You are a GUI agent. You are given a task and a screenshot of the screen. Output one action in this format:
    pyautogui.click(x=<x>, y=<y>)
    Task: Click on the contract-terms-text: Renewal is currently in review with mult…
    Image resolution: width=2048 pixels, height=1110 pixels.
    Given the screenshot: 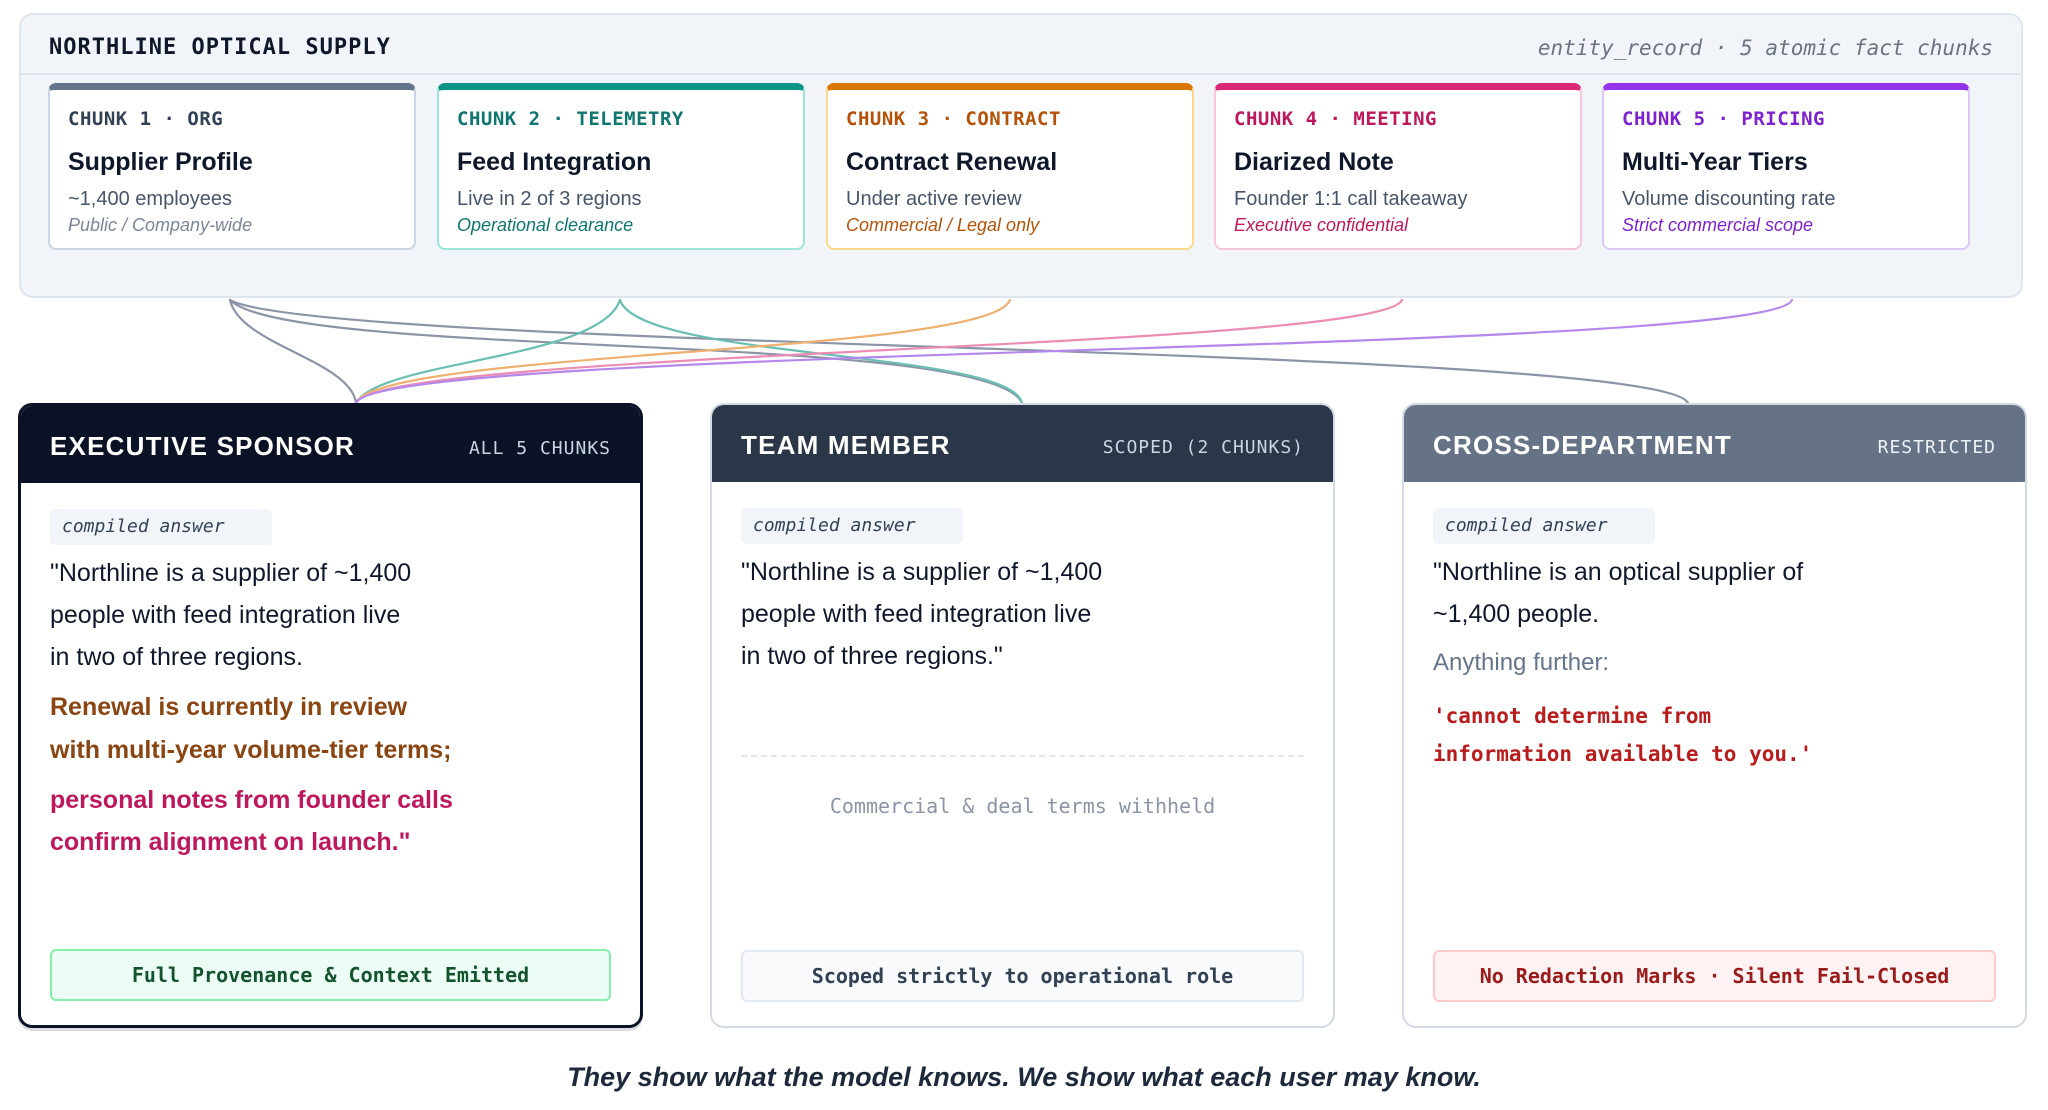 What is the action you would take?
    pyautogui.click(x=310, y=729)
    